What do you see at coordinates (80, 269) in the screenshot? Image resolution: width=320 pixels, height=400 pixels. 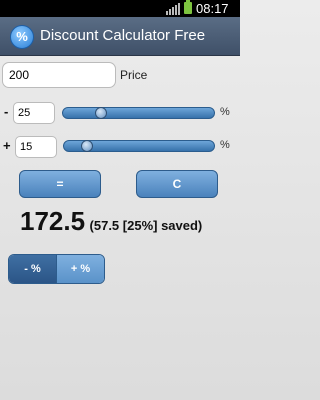 I see `plus-percent-toggle: + %` at bounding box center [80, 269].